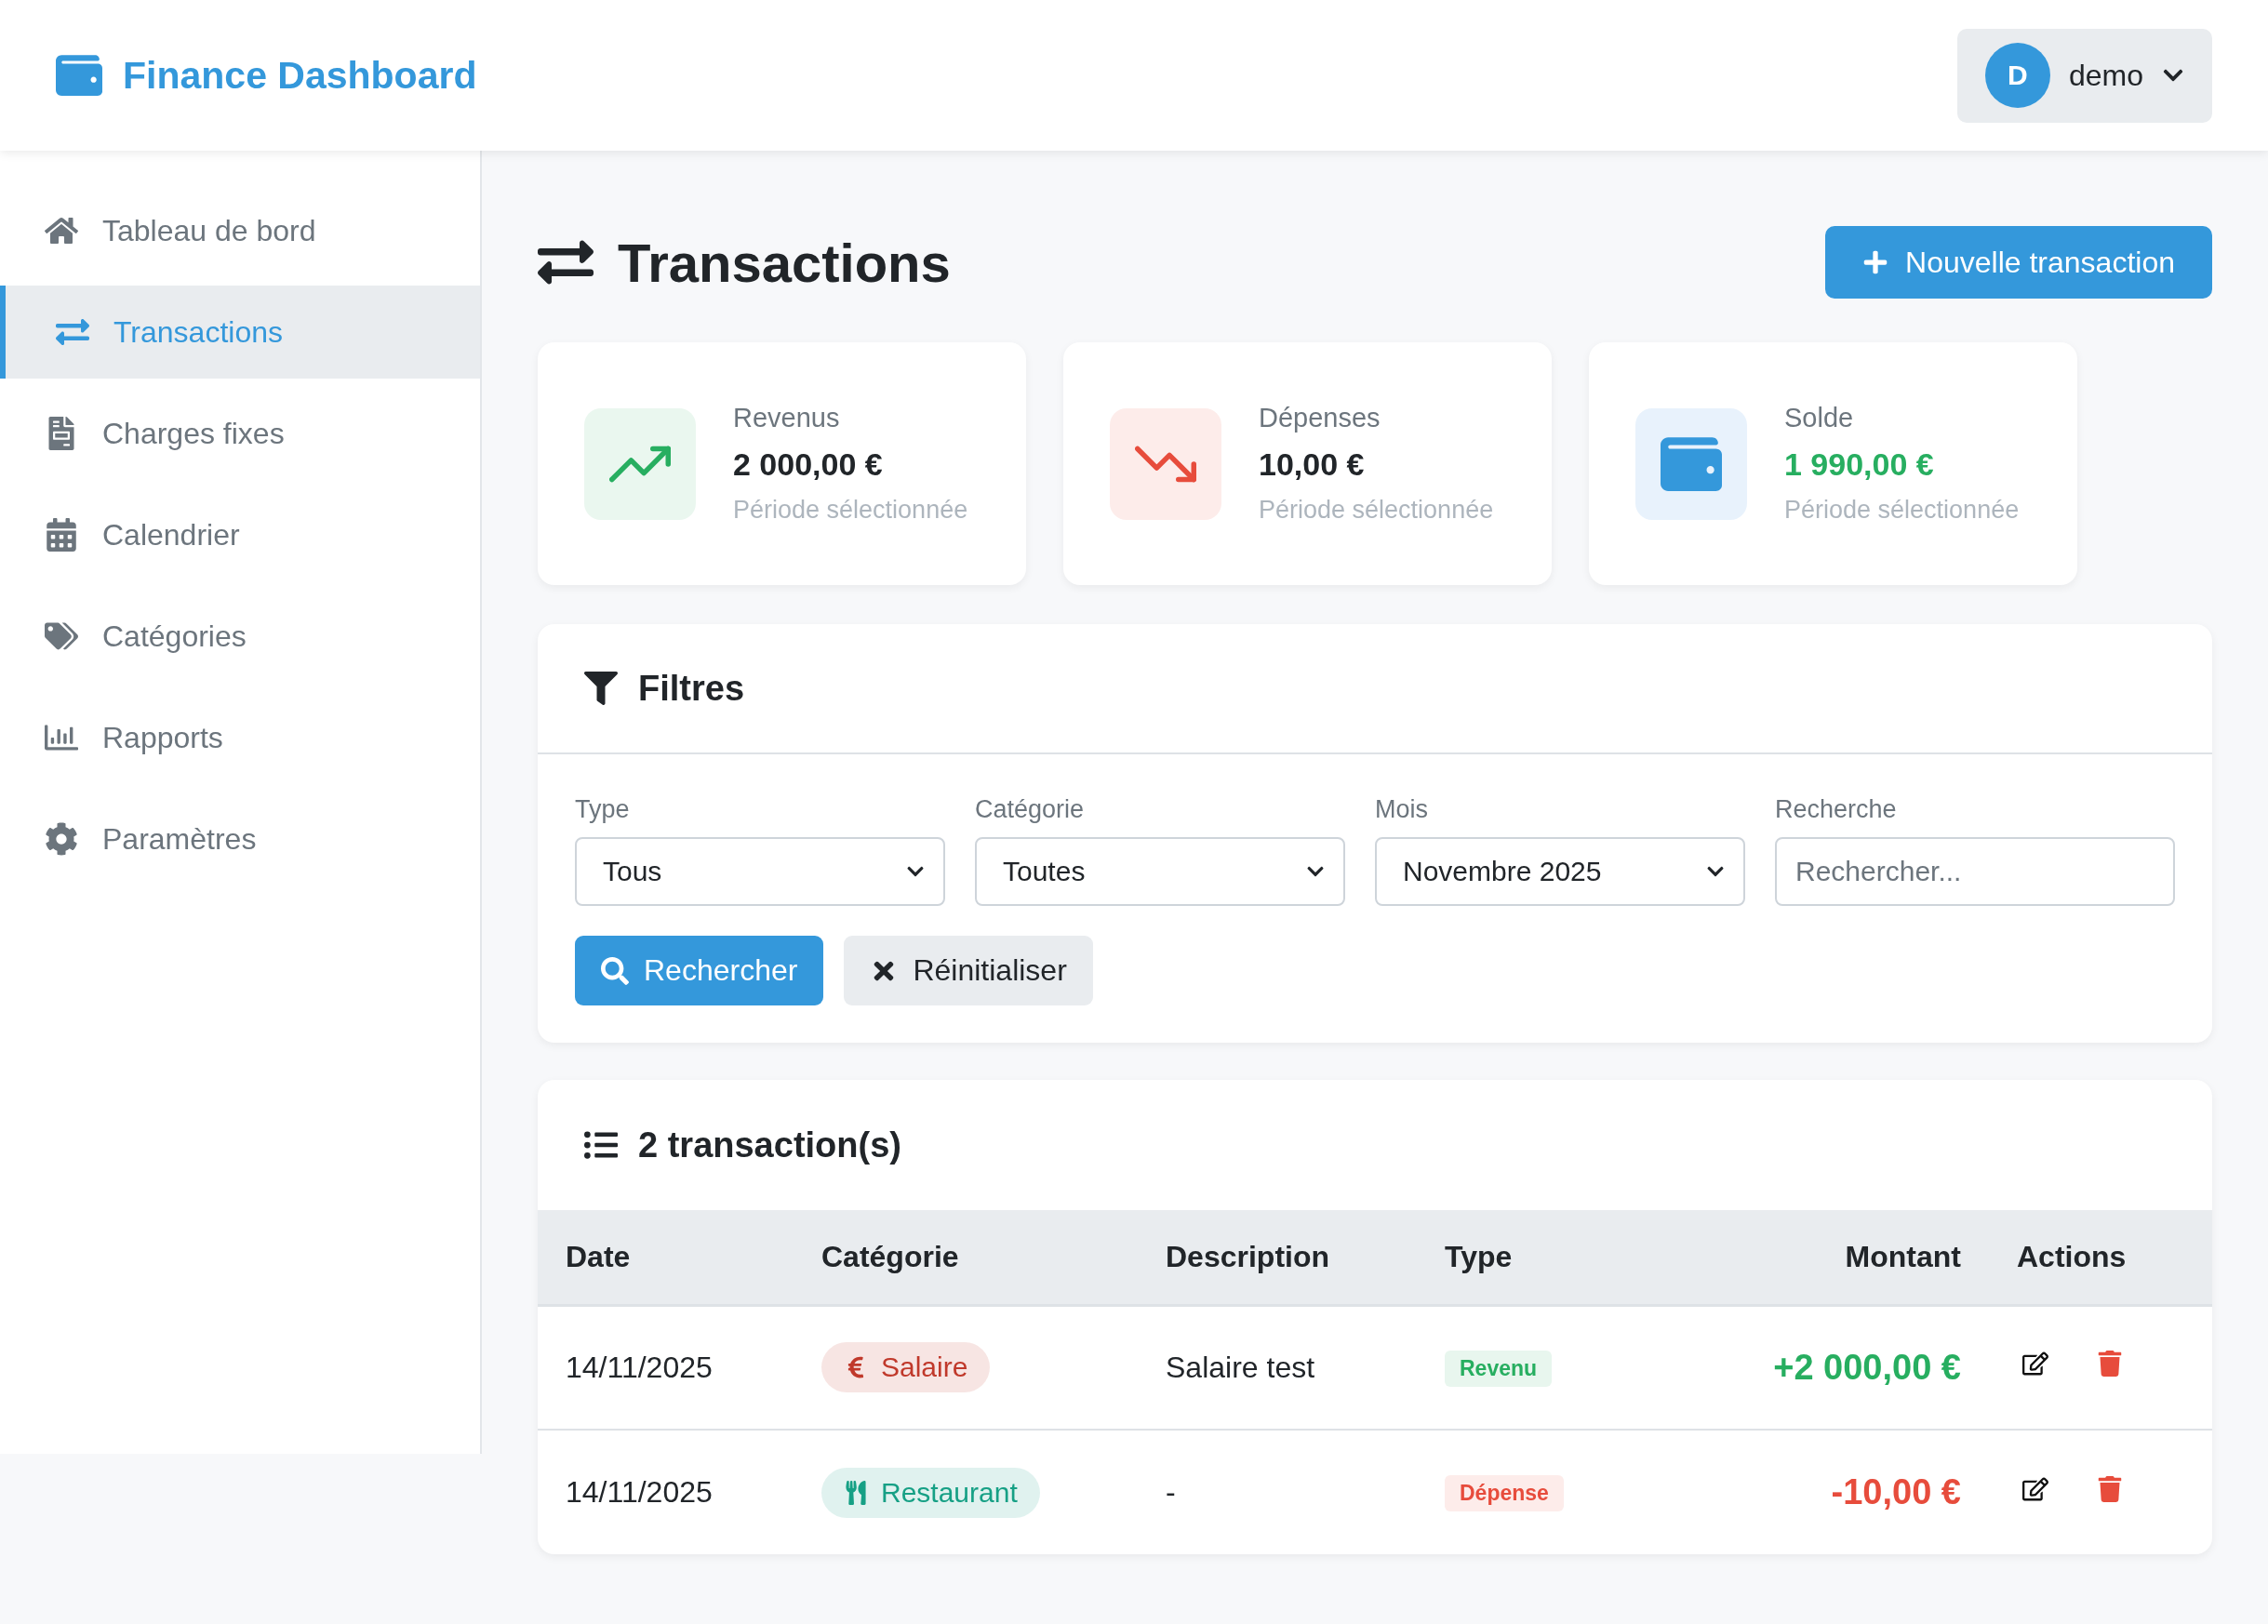 This screenshot has height=1624, width=2268. Describe the element at coordinates (240, 737) in the screenshot. I see `sidebar-item: Rapports` at that location.